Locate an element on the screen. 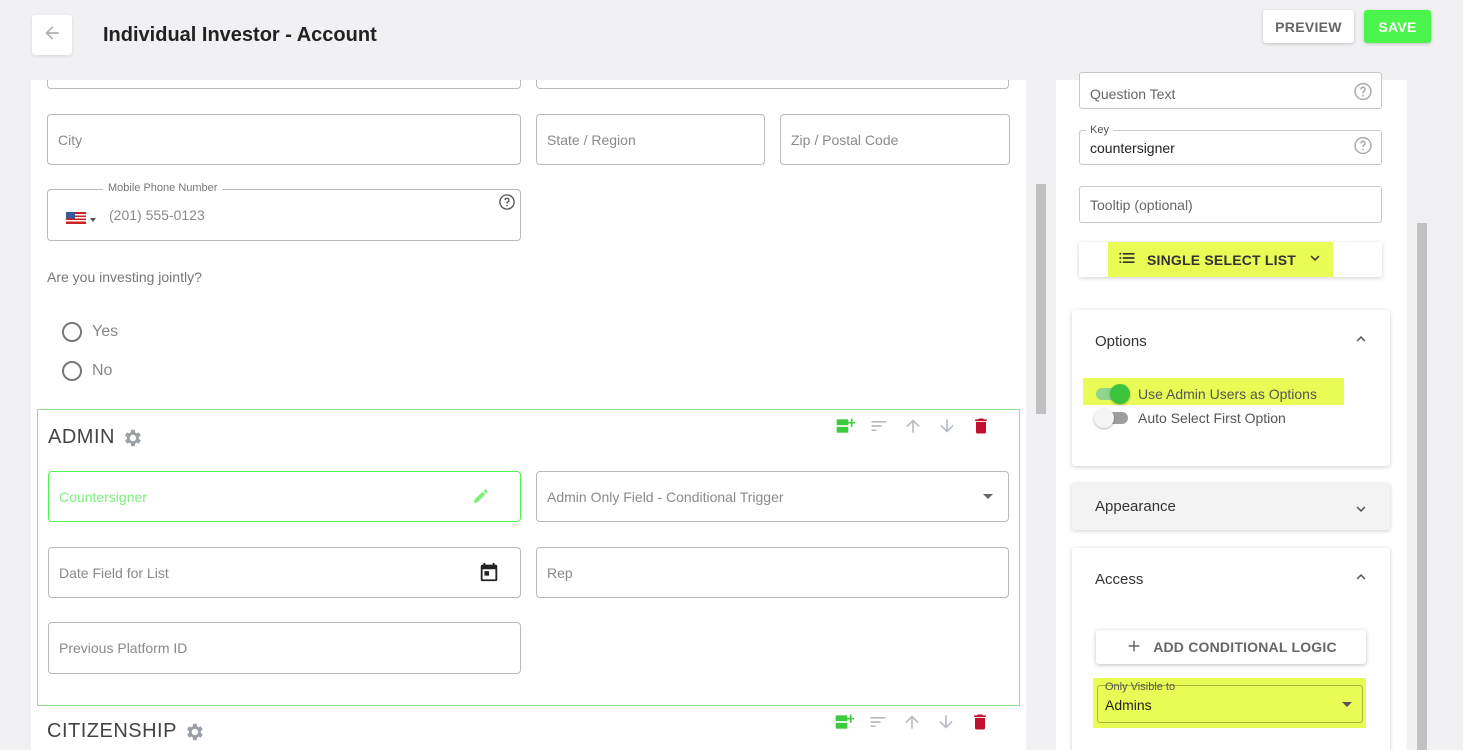 Image resolution: width=1463 pixels, height=750 pixels. auto-select-first-label: Auto Select First Option is located at coordinates (1212, 418).